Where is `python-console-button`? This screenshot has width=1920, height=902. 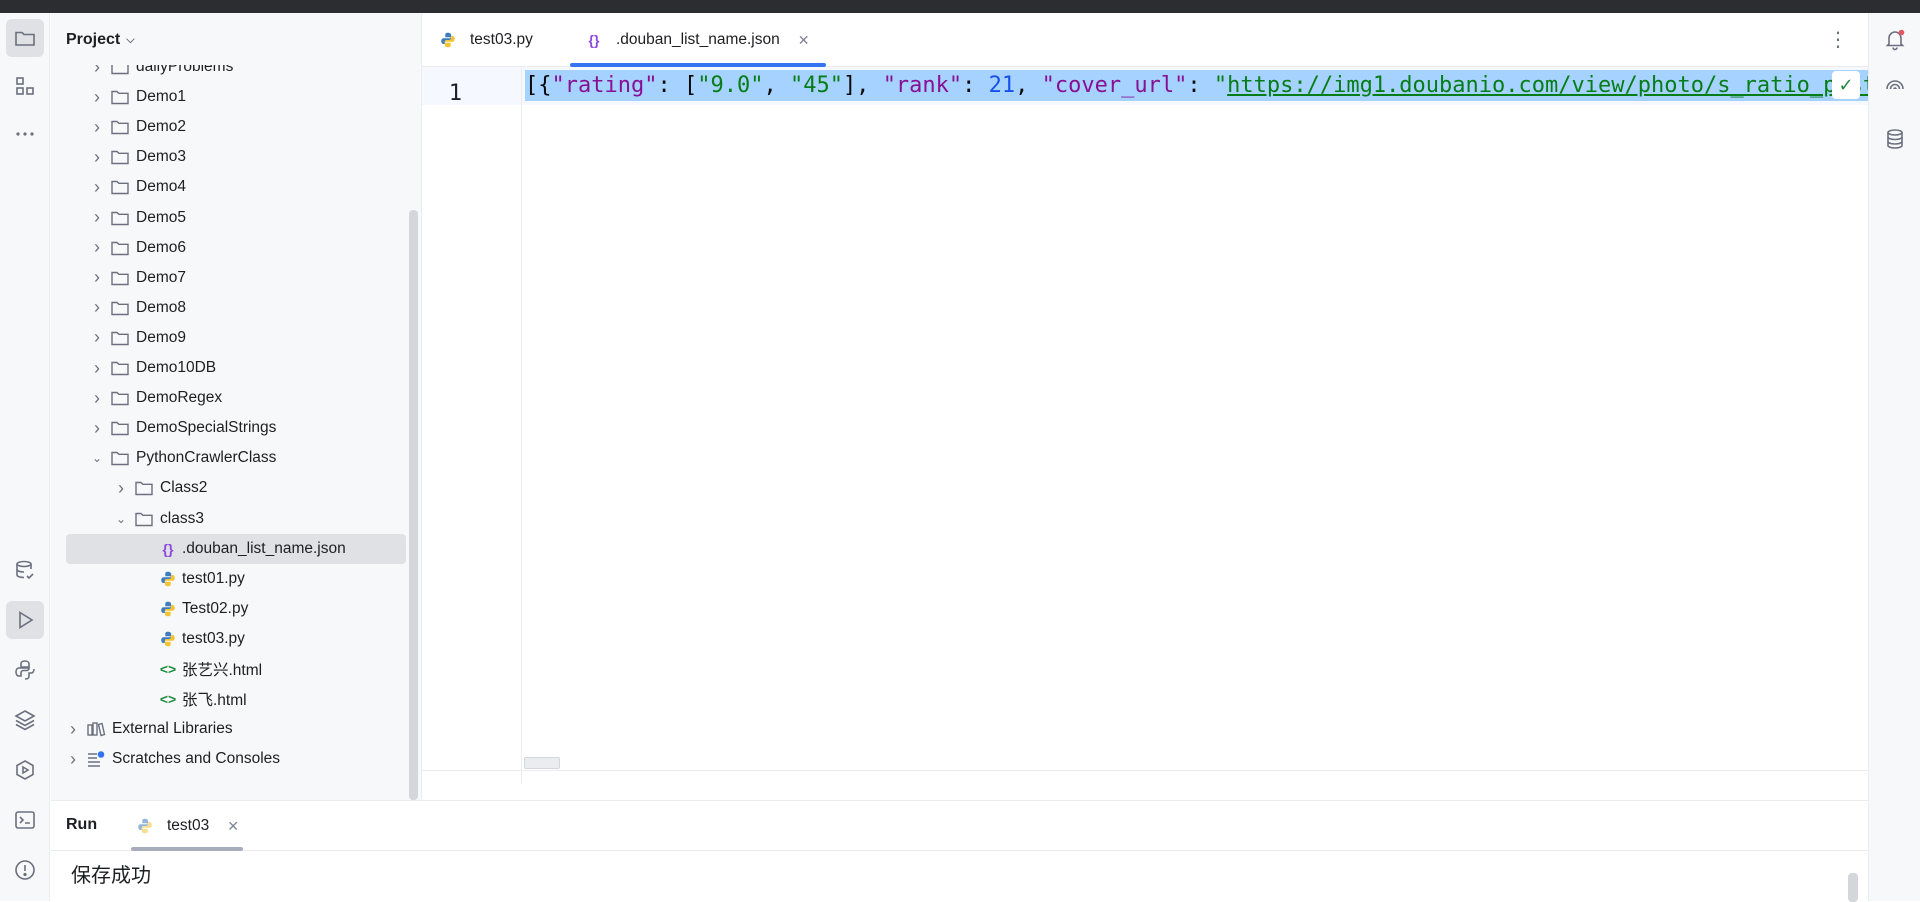
python-console-button is located at coordinates (25, 670).